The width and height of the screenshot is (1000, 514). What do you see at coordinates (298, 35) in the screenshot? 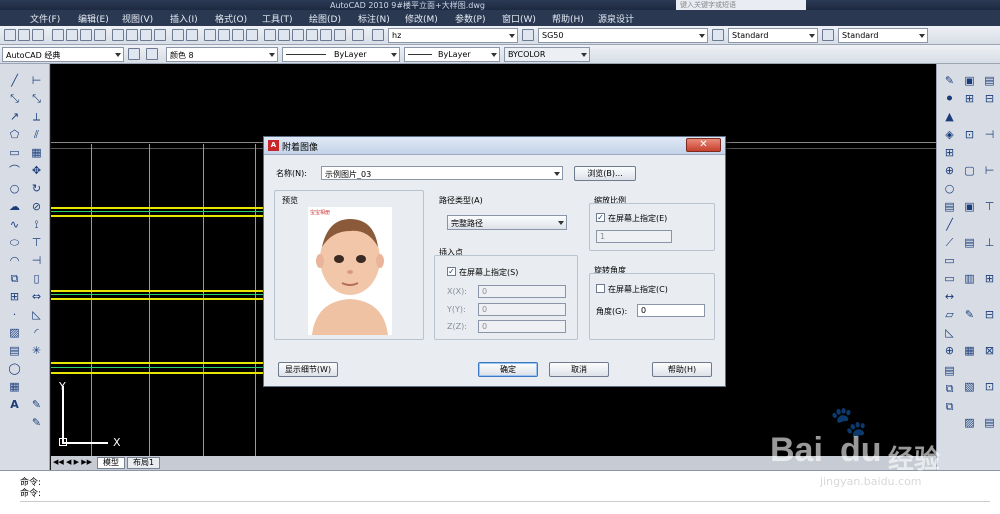
I see `tool-palettes-icon` at bounding box center [298, 35].